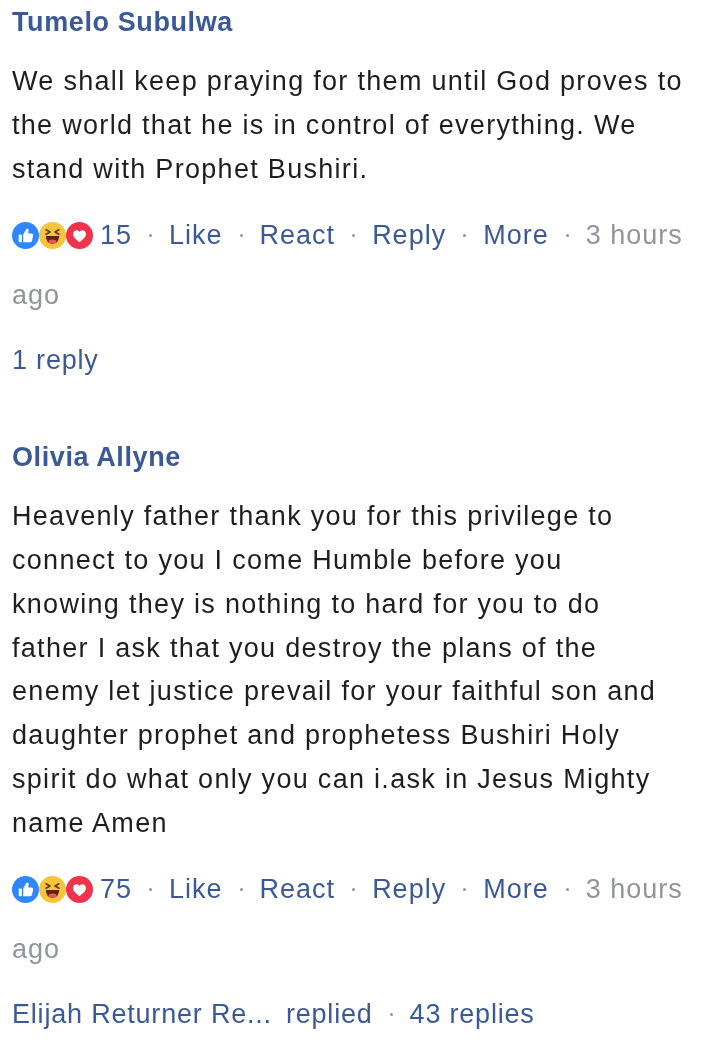 The height and width of the screenshot is (1054, 720). I want to click on author-name: Olivia Allyne, so click(96, 457).